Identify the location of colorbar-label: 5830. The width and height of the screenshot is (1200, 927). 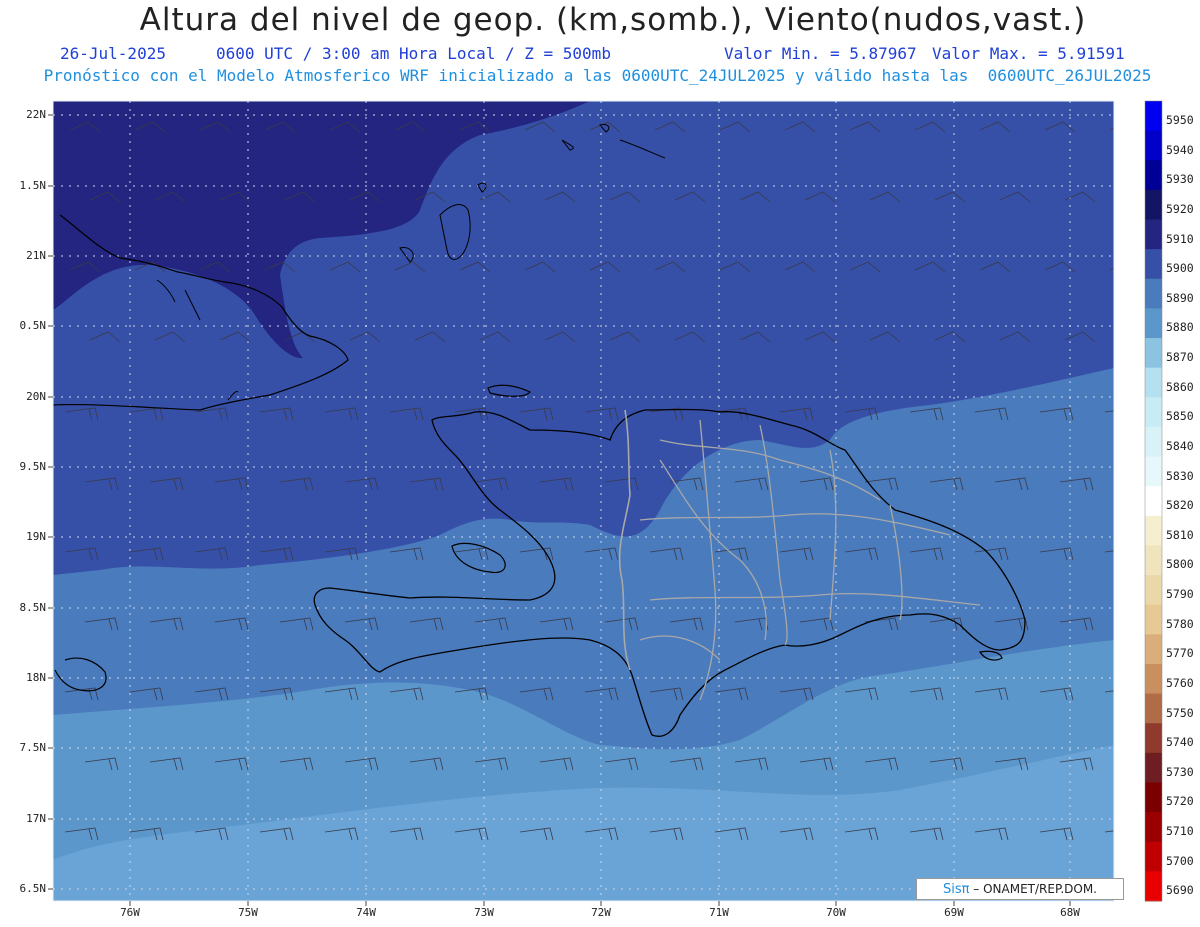
(1180, 475).